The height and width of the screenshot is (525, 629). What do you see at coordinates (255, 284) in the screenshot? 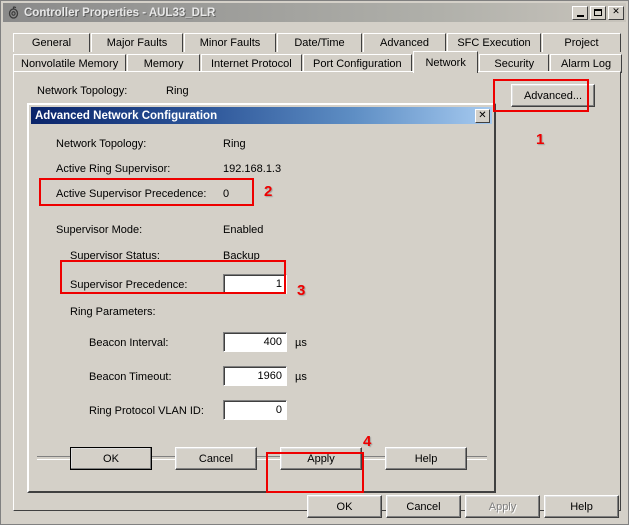
I see `supervisor-precedence-input: 1` at bounding box center [255, 284].